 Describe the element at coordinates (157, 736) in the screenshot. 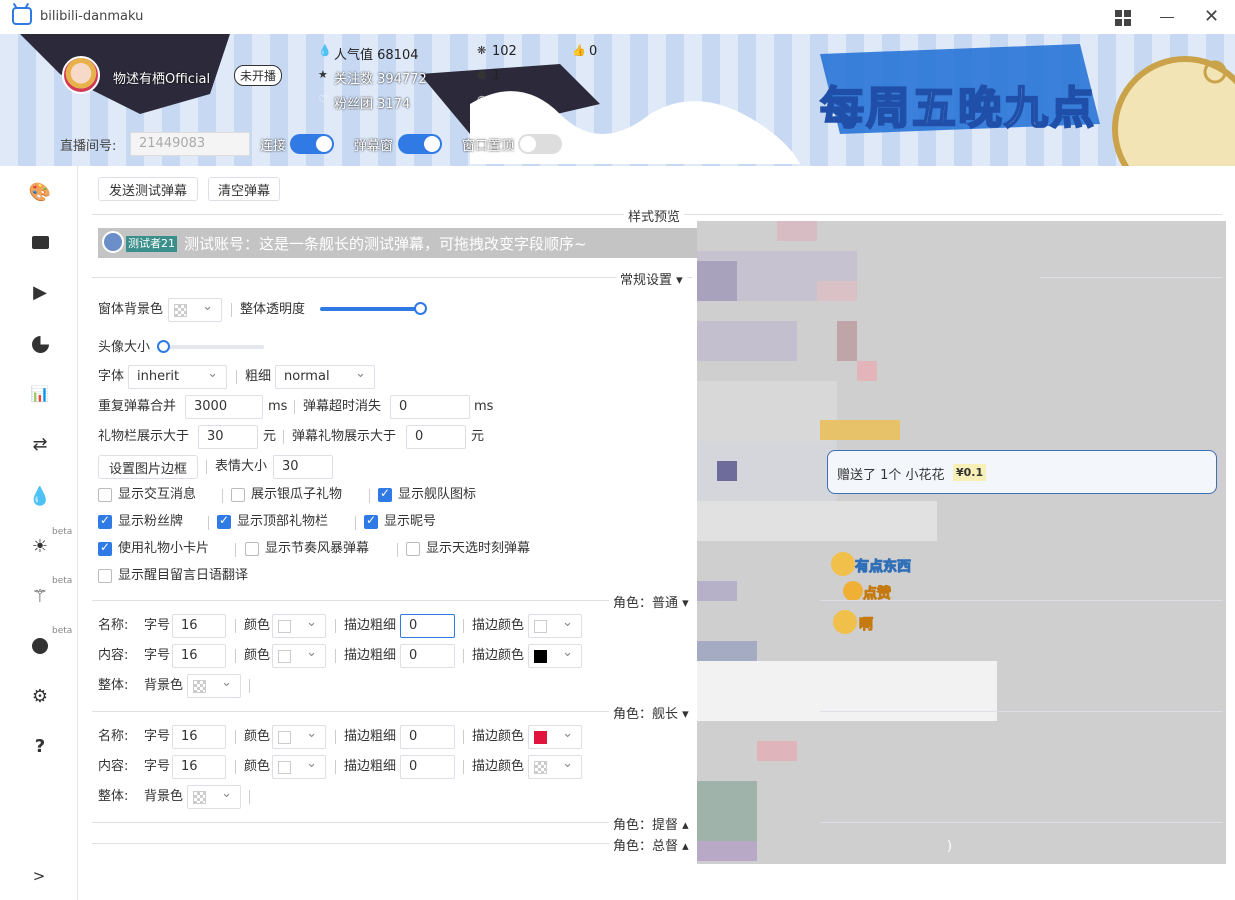

I see `name-size-label: 字号` at that location.